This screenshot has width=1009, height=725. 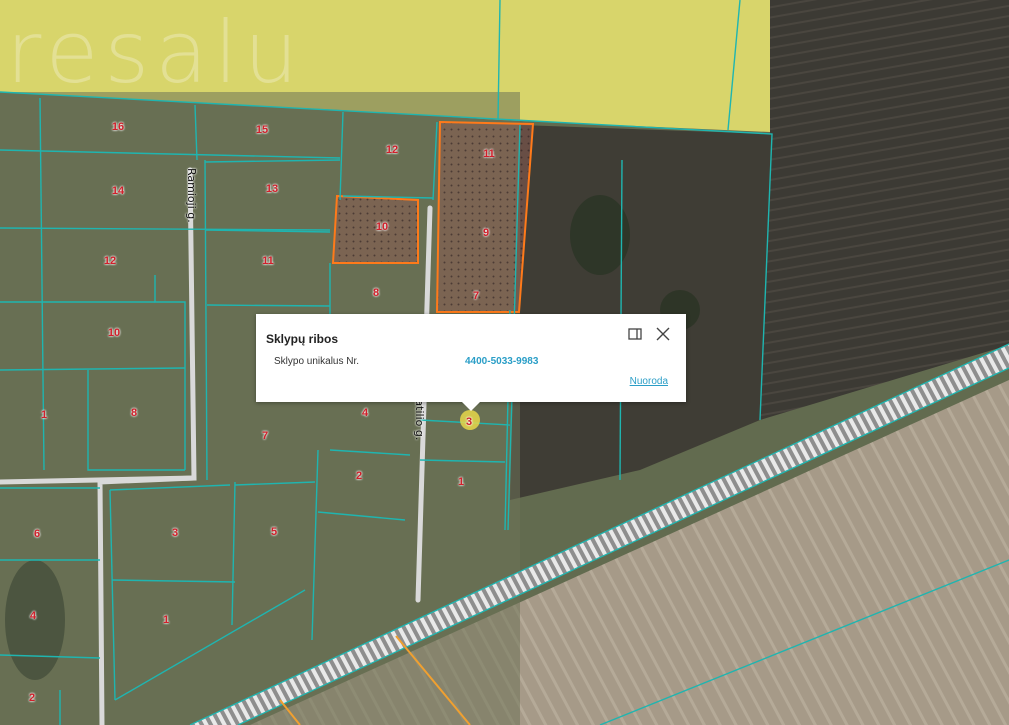 What do you see at coordinates (649, 381) in the screenshot?
I see `reference-link: Nuoroda` at bounding box center [649, 381].